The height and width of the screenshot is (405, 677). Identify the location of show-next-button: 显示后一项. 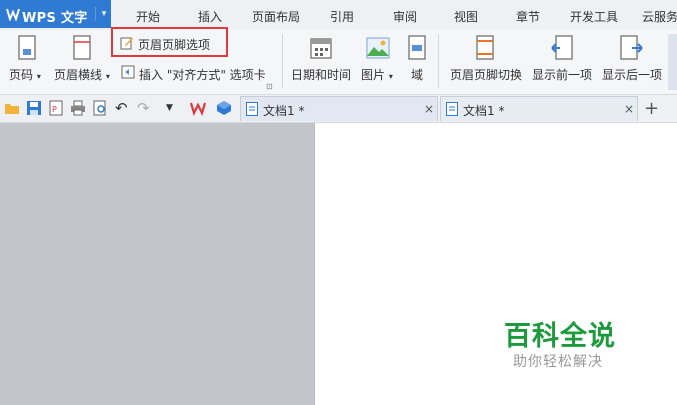
(632, 74).